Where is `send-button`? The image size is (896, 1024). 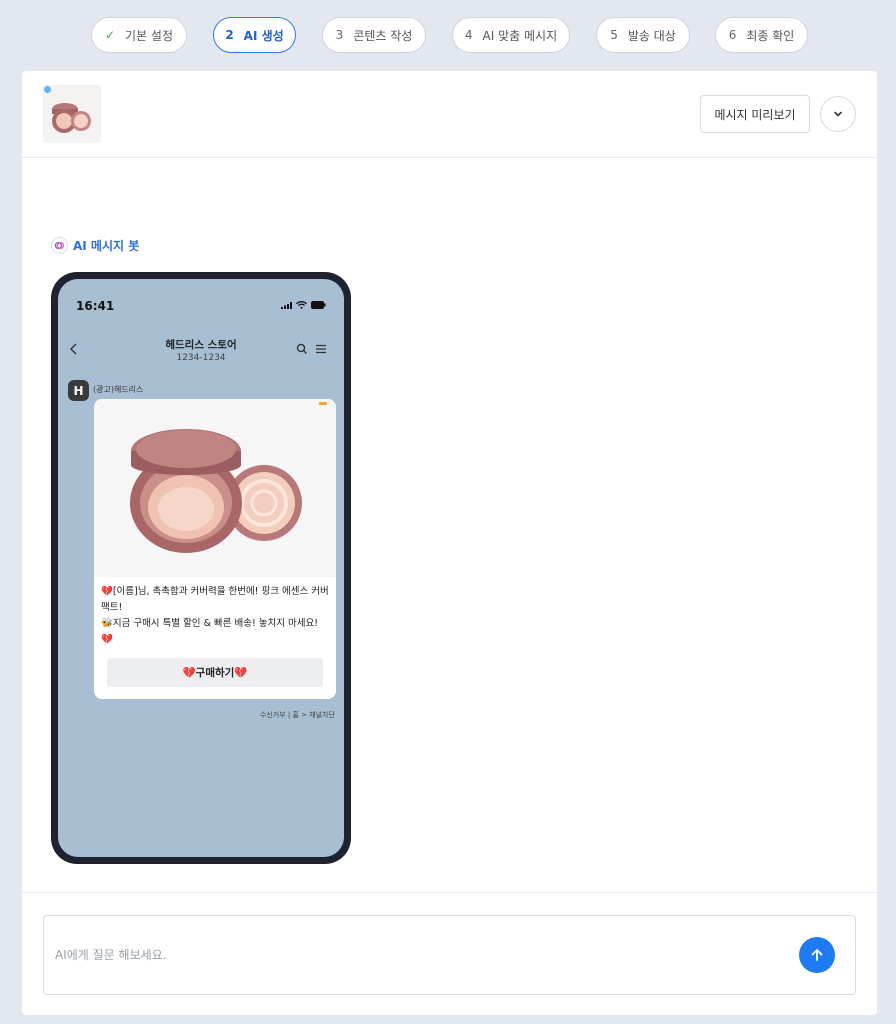 send-button is located at coordinates (817, 955).